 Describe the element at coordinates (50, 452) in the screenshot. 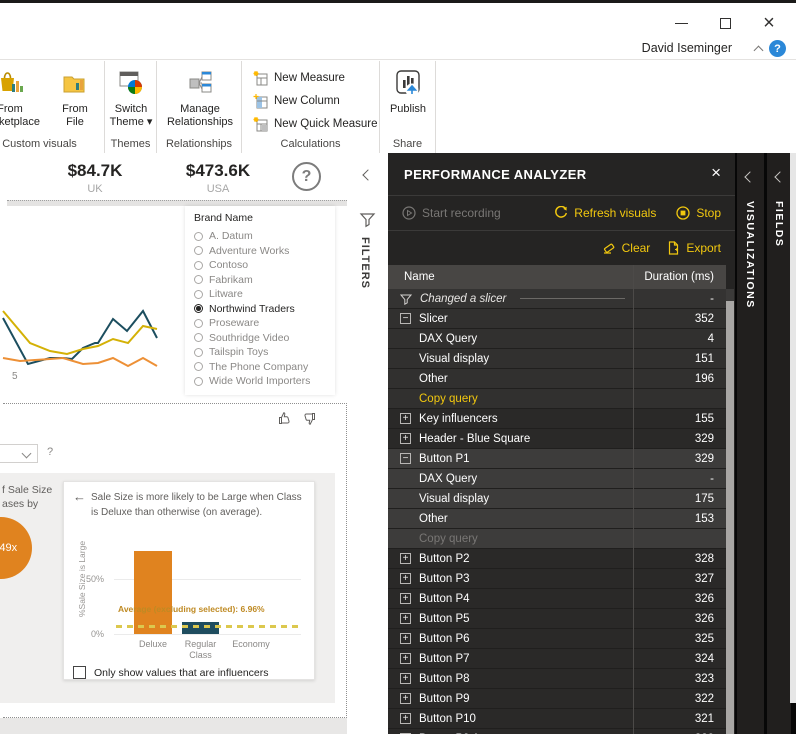

I see `influencer-help: ?` at that location.